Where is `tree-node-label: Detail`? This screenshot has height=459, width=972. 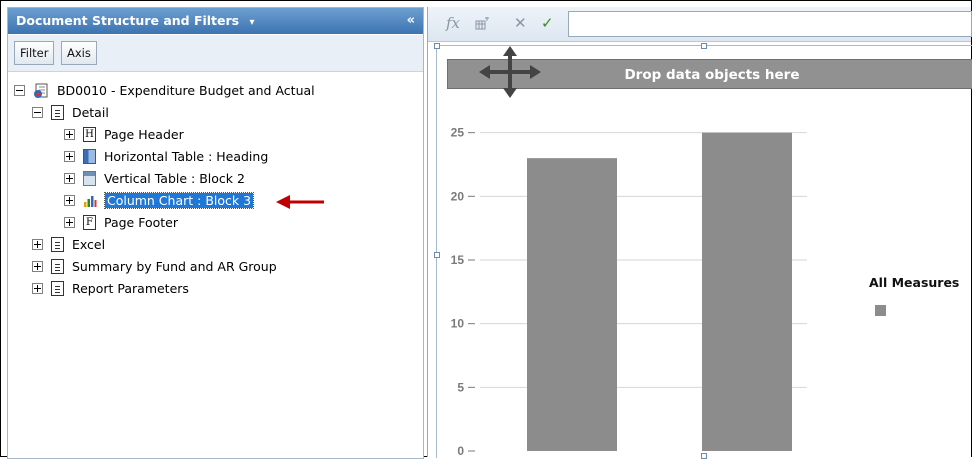 tree-node-label: Detail is located at coordinates (90, 112).